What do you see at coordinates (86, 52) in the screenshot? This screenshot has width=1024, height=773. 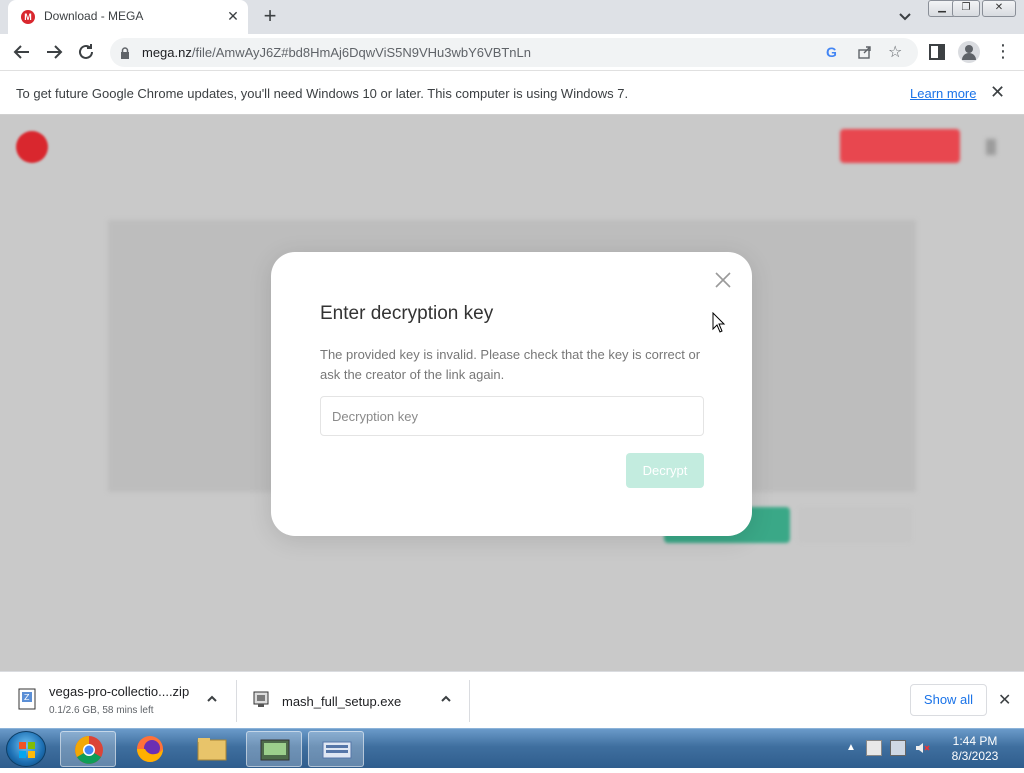 I see `reload-icon` at bounding box center [86, 52].